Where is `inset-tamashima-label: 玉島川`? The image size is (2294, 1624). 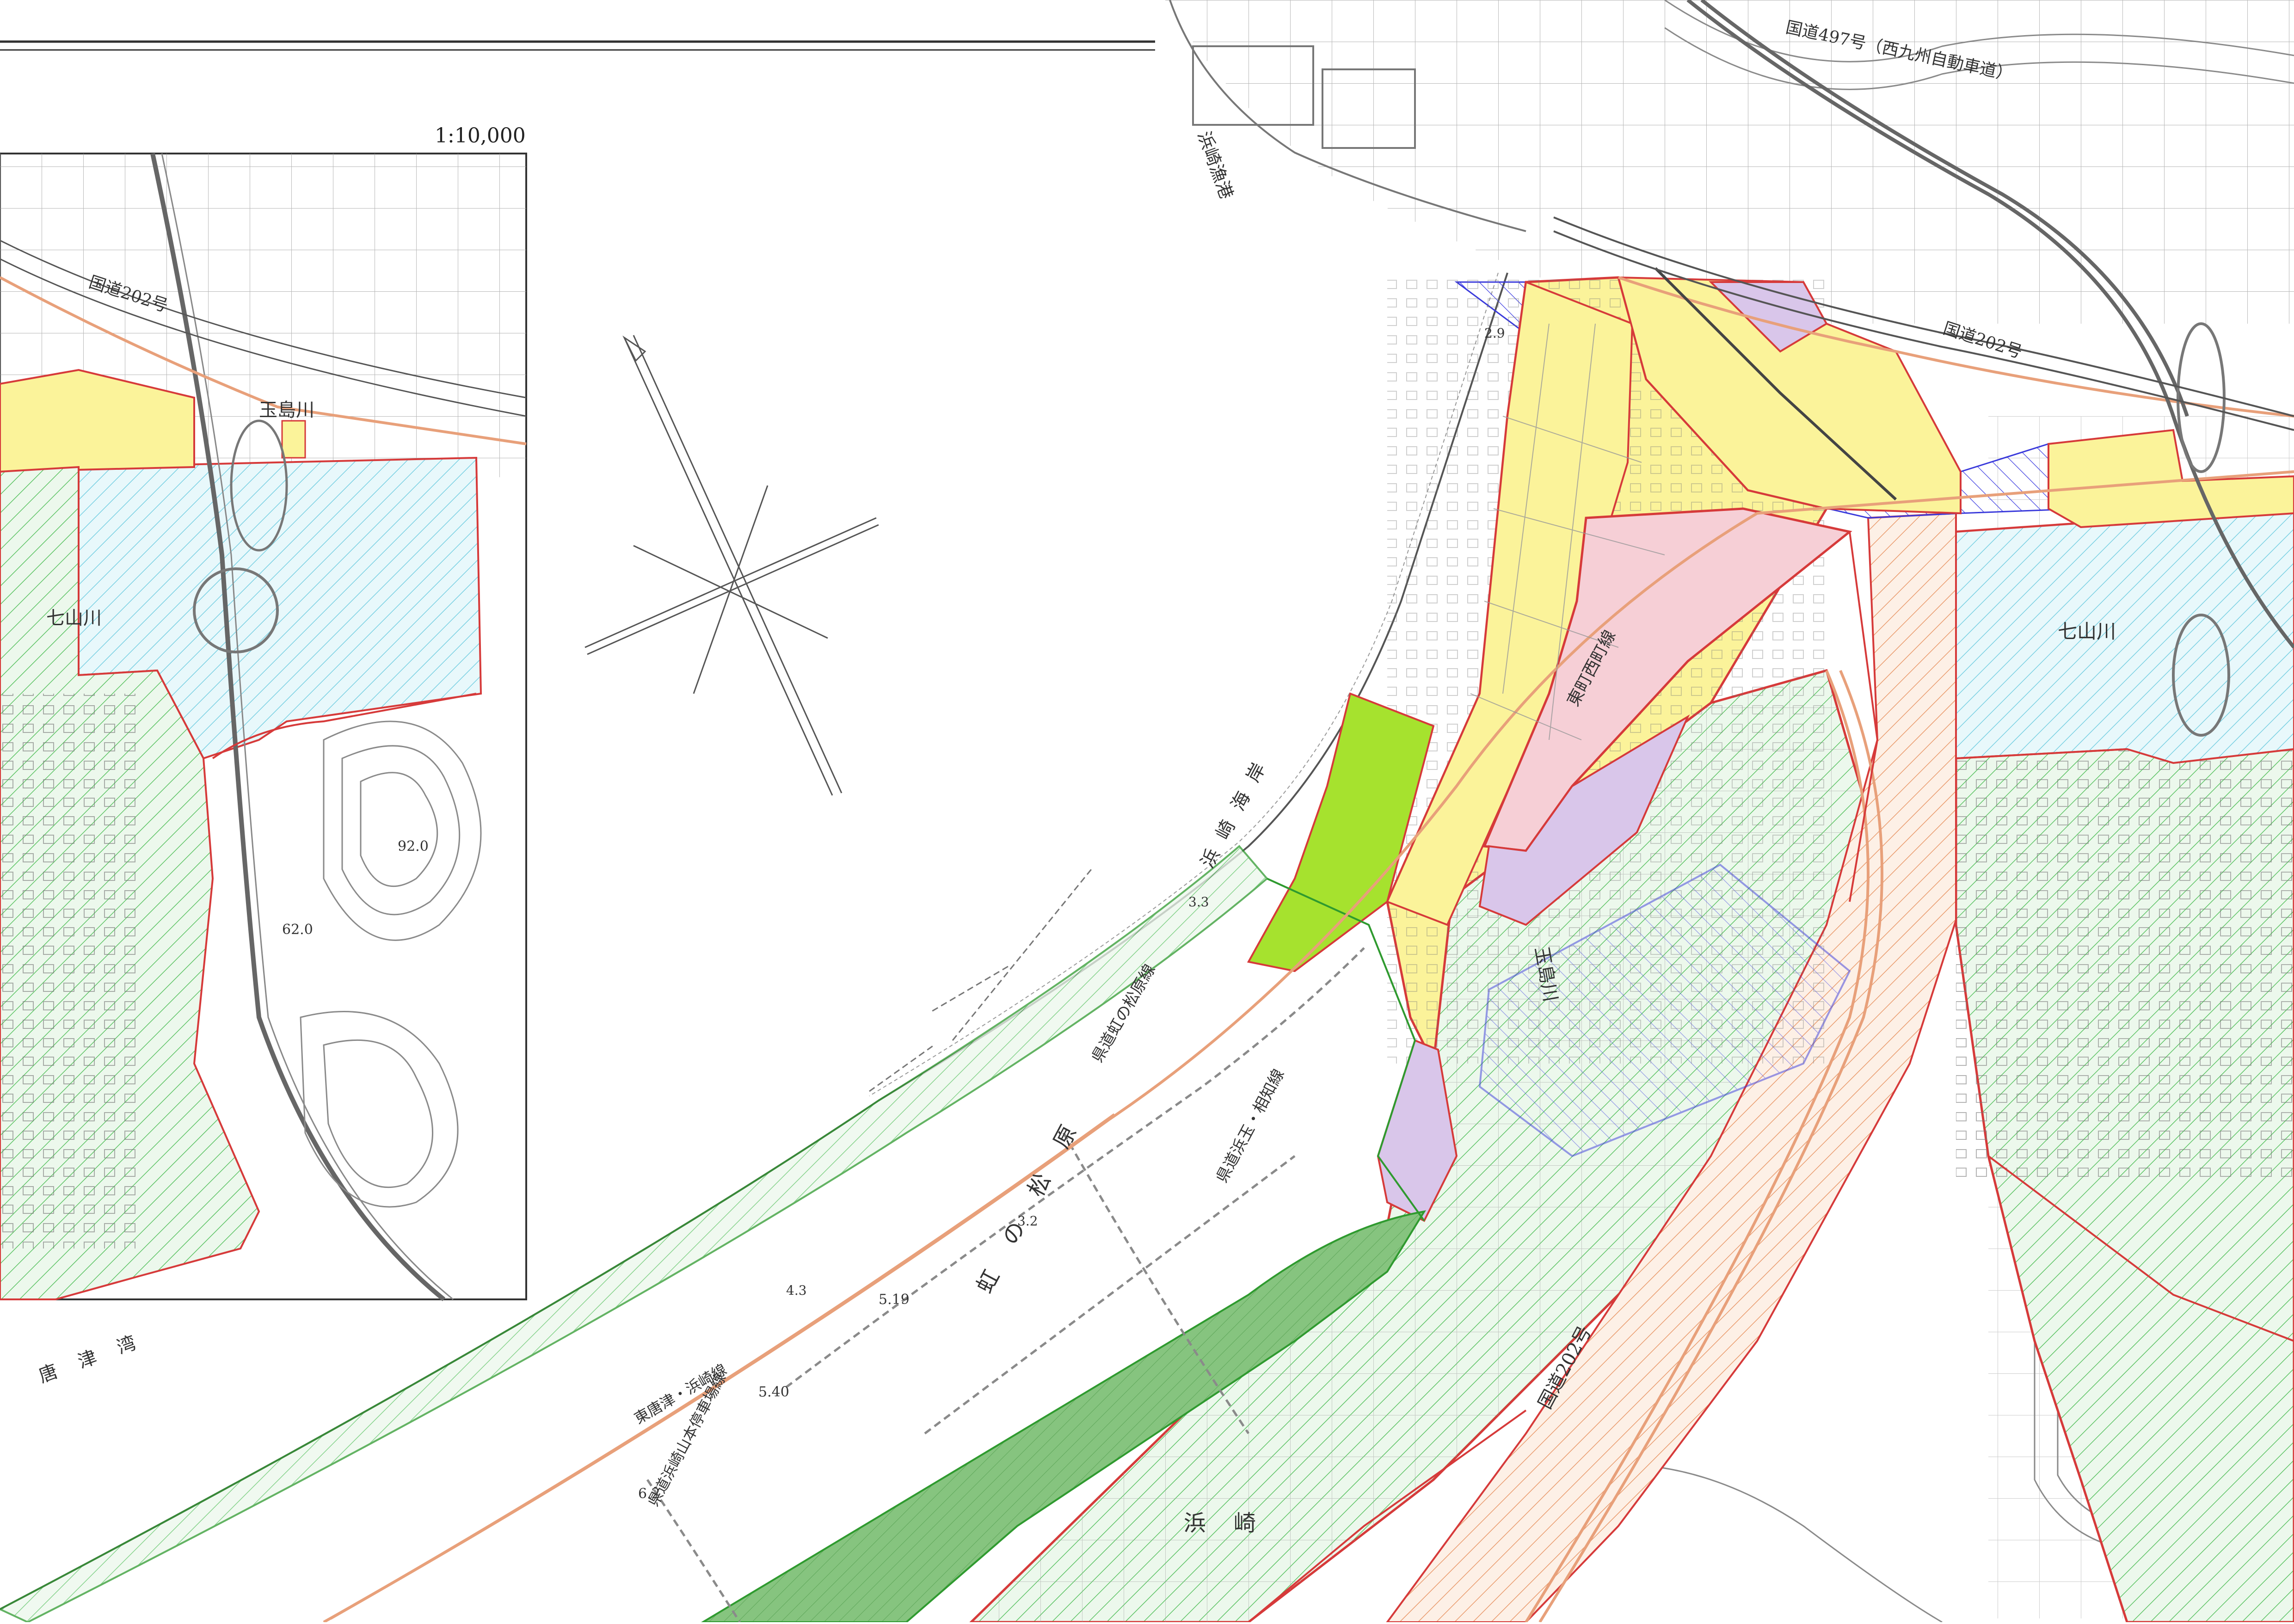 inset-tamashima-label: 玉島川 is located at coordinates (286, 410).